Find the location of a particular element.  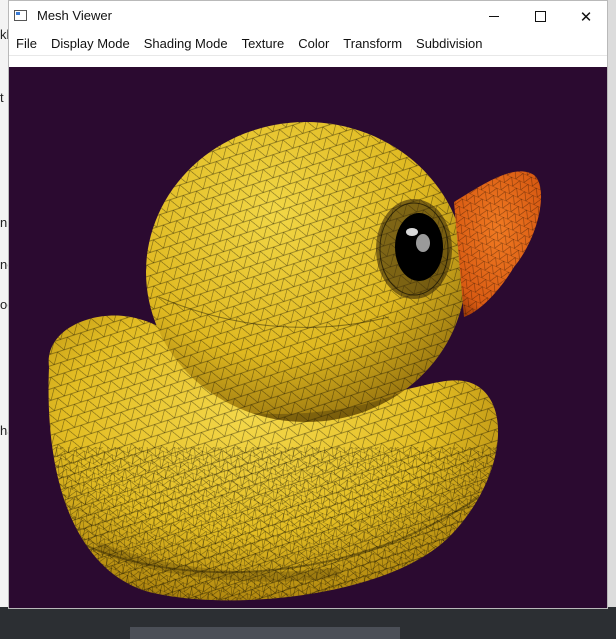

minimize-button is located at coordinates (494, 16).